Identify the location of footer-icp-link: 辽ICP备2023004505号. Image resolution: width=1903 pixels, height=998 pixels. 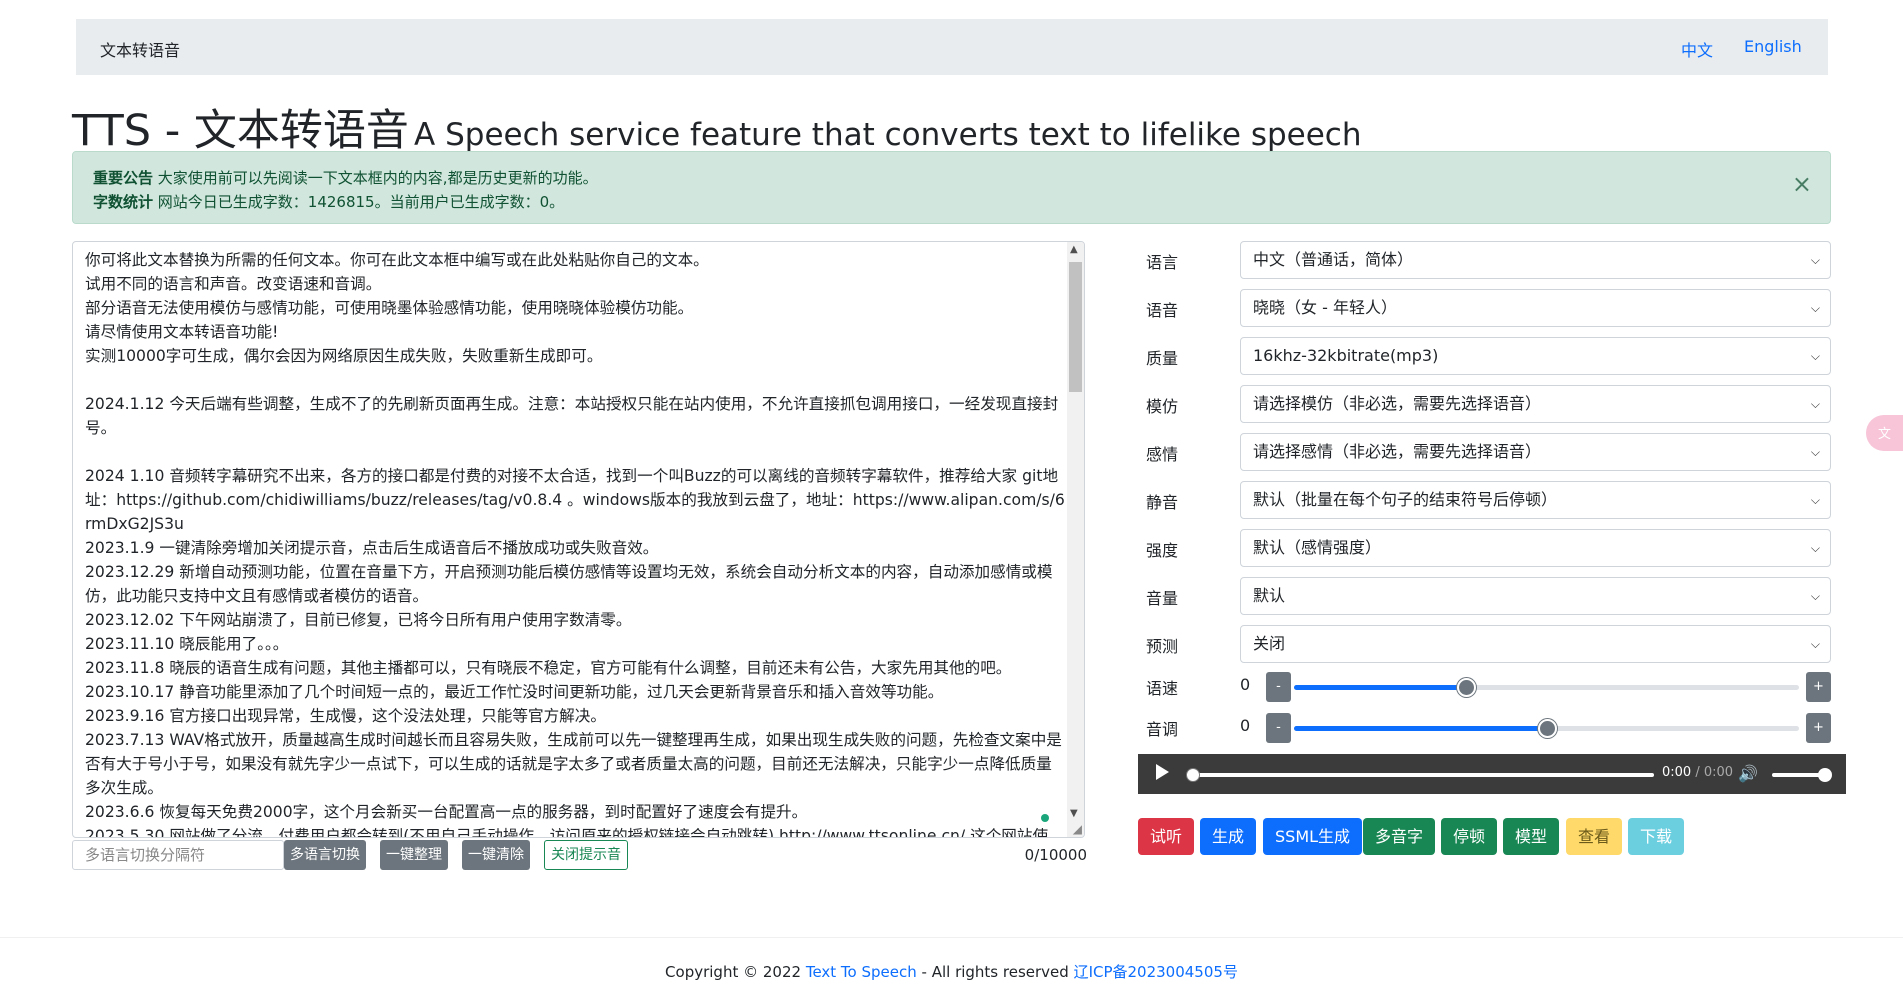
(1156, 972).